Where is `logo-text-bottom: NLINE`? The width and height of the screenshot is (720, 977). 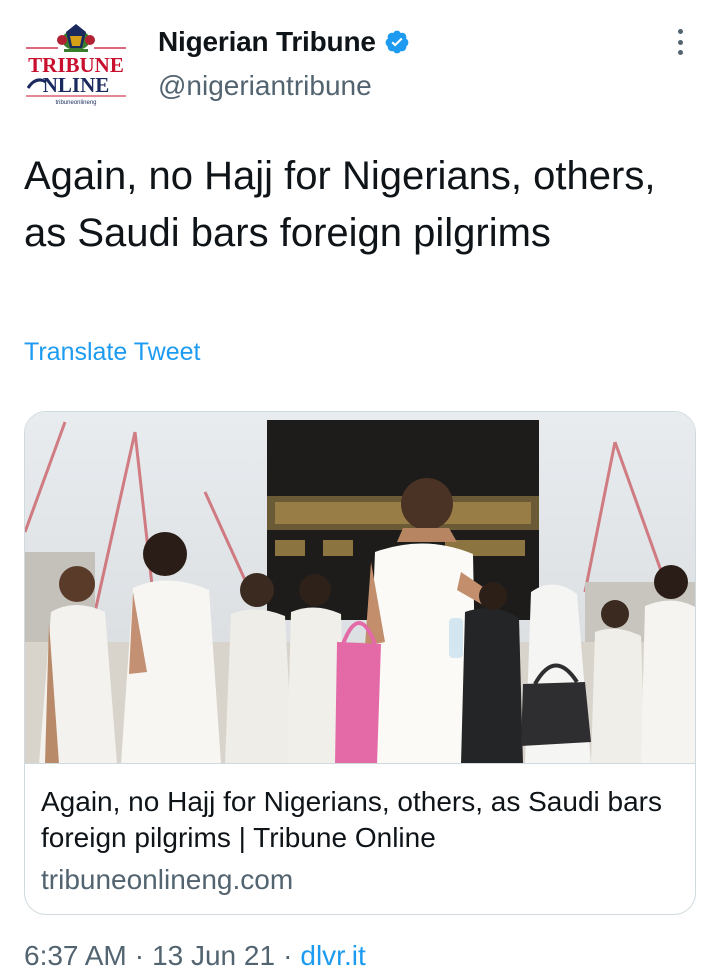 logo-text-bottom: NLINE is located at coordinates (76, 85).